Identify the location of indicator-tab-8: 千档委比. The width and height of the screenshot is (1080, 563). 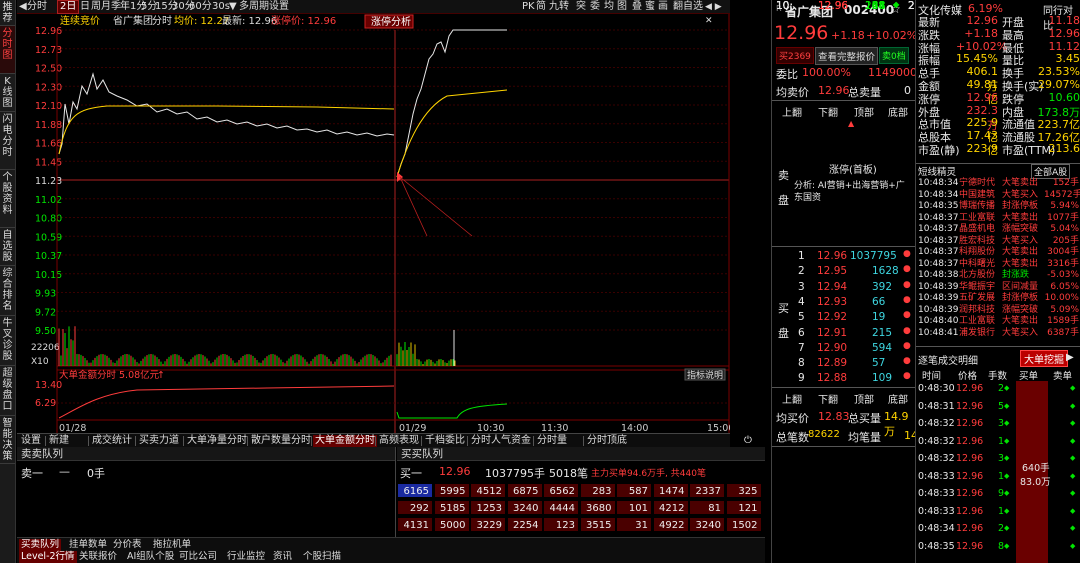
(445, 441).